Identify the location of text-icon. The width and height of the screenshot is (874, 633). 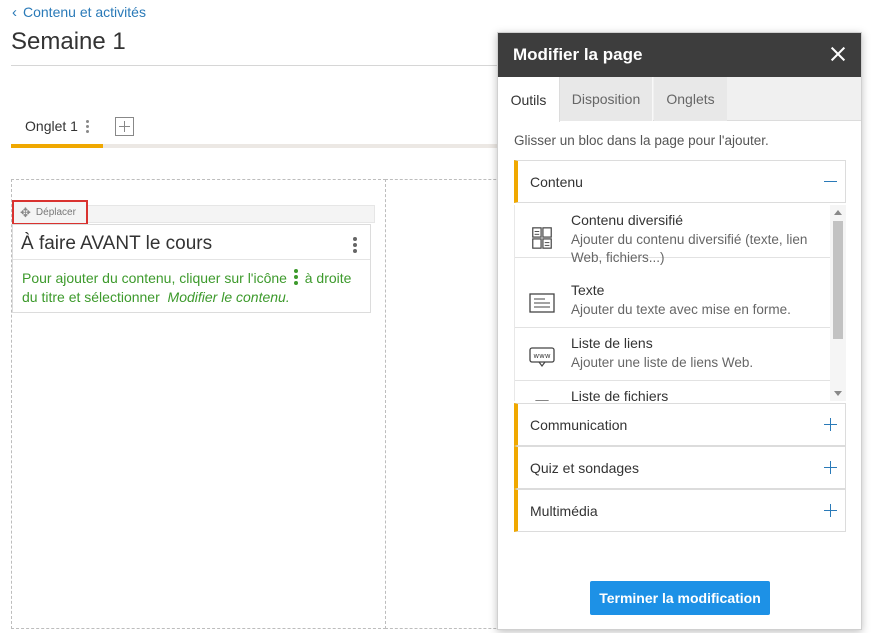
(542, 303).